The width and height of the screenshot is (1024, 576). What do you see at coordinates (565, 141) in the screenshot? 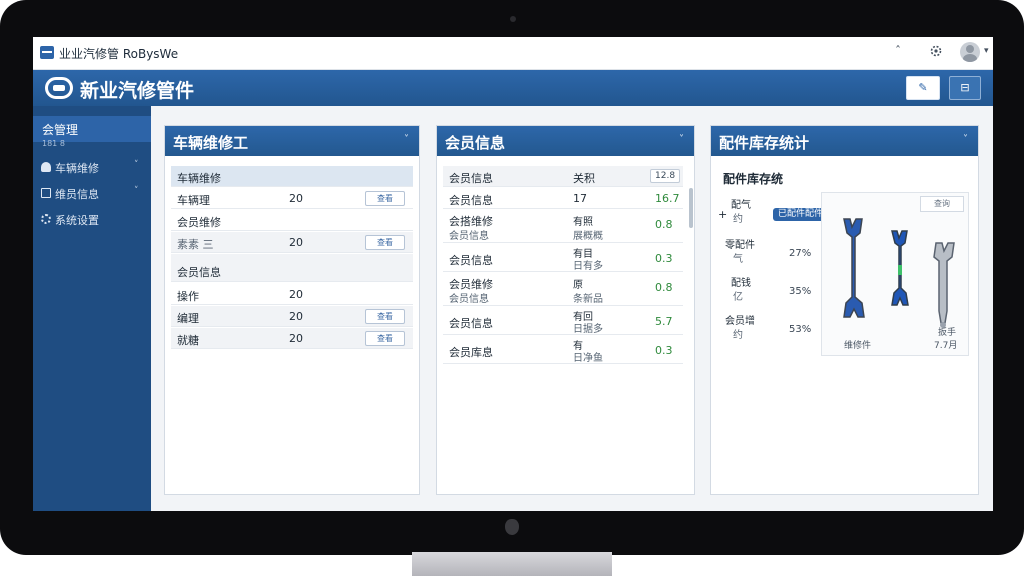
I see `panel-header: 会员信息 ˅` at bounding box center [565, 141].